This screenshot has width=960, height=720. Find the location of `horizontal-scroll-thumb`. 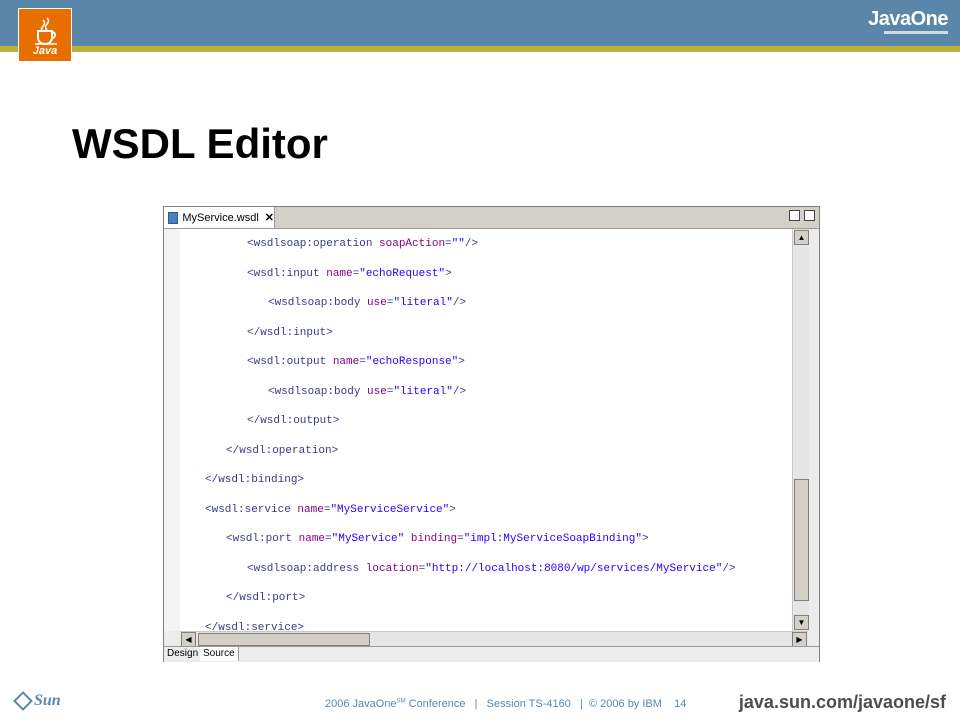

horizontal-scroll-thumb is located at coordinates (284, 639).